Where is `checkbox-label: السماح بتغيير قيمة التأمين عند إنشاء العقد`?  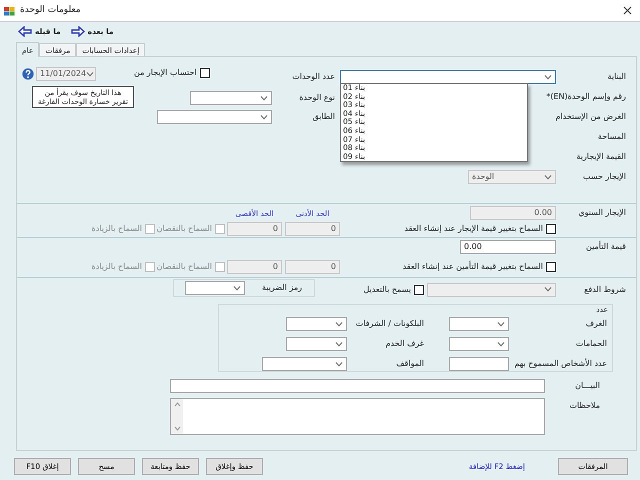
checkbox-label: السماح بتغيير قيمة التأمين عند إنشاء العقد is located at coordinates (472, 267).